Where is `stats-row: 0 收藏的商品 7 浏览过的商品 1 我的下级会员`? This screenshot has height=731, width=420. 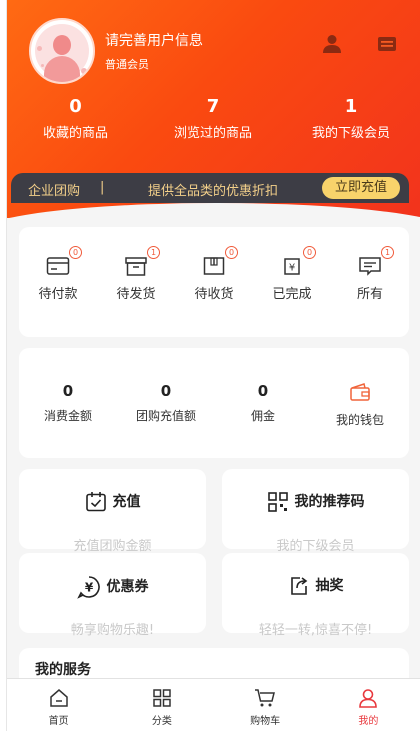
stats-row: 0 收藏的商品 7 浏览过的商品 1 我的下级会员 is located at coordinates (213, 118).